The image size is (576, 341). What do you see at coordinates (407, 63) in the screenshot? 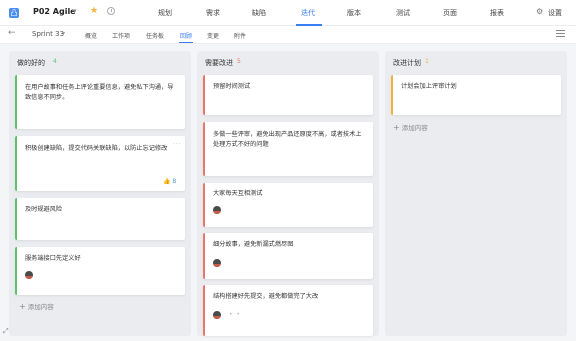
I see `column-title: 改进计划` at bounding box center [407, 63].